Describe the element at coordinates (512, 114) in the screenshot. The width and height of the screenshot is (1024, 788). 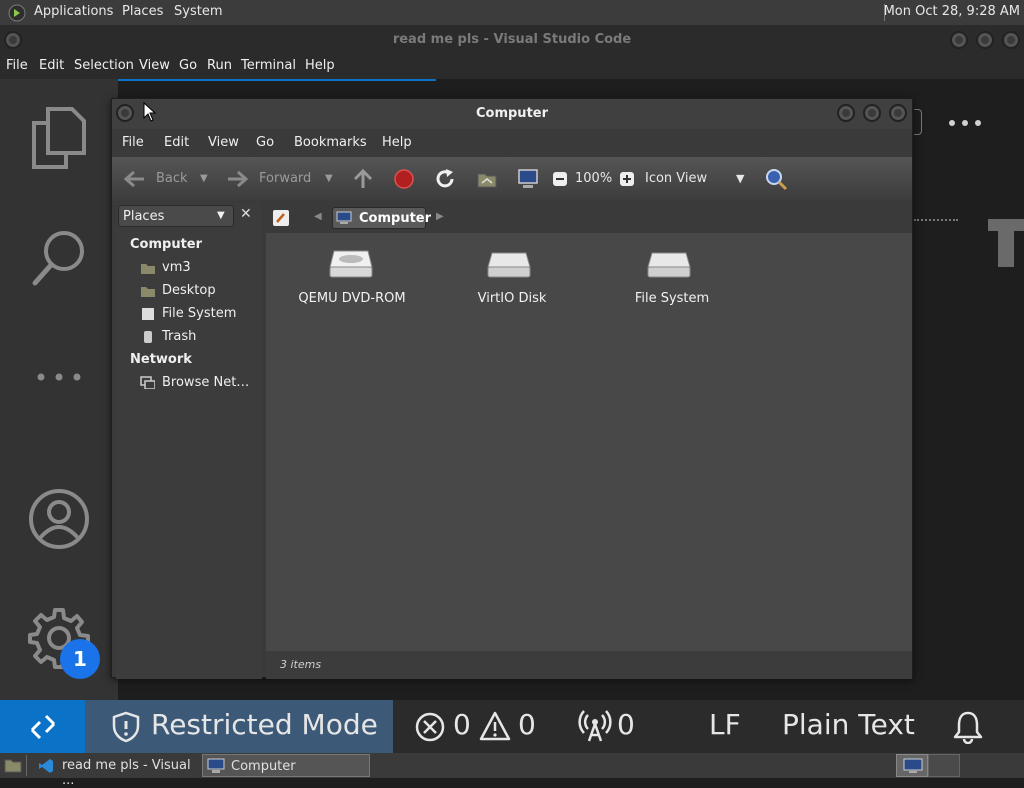
I see `file-manager-titlebar: Computer` at that location.